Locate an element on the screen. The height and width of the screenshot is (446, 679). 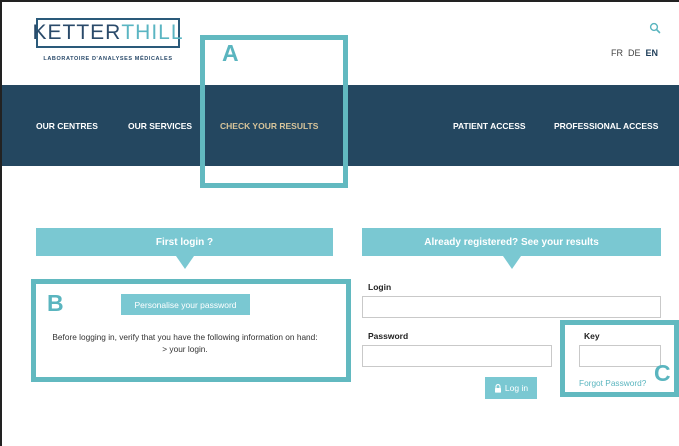
nav-our-centres: OUR CENTRES is located at coordinates (67, 126).